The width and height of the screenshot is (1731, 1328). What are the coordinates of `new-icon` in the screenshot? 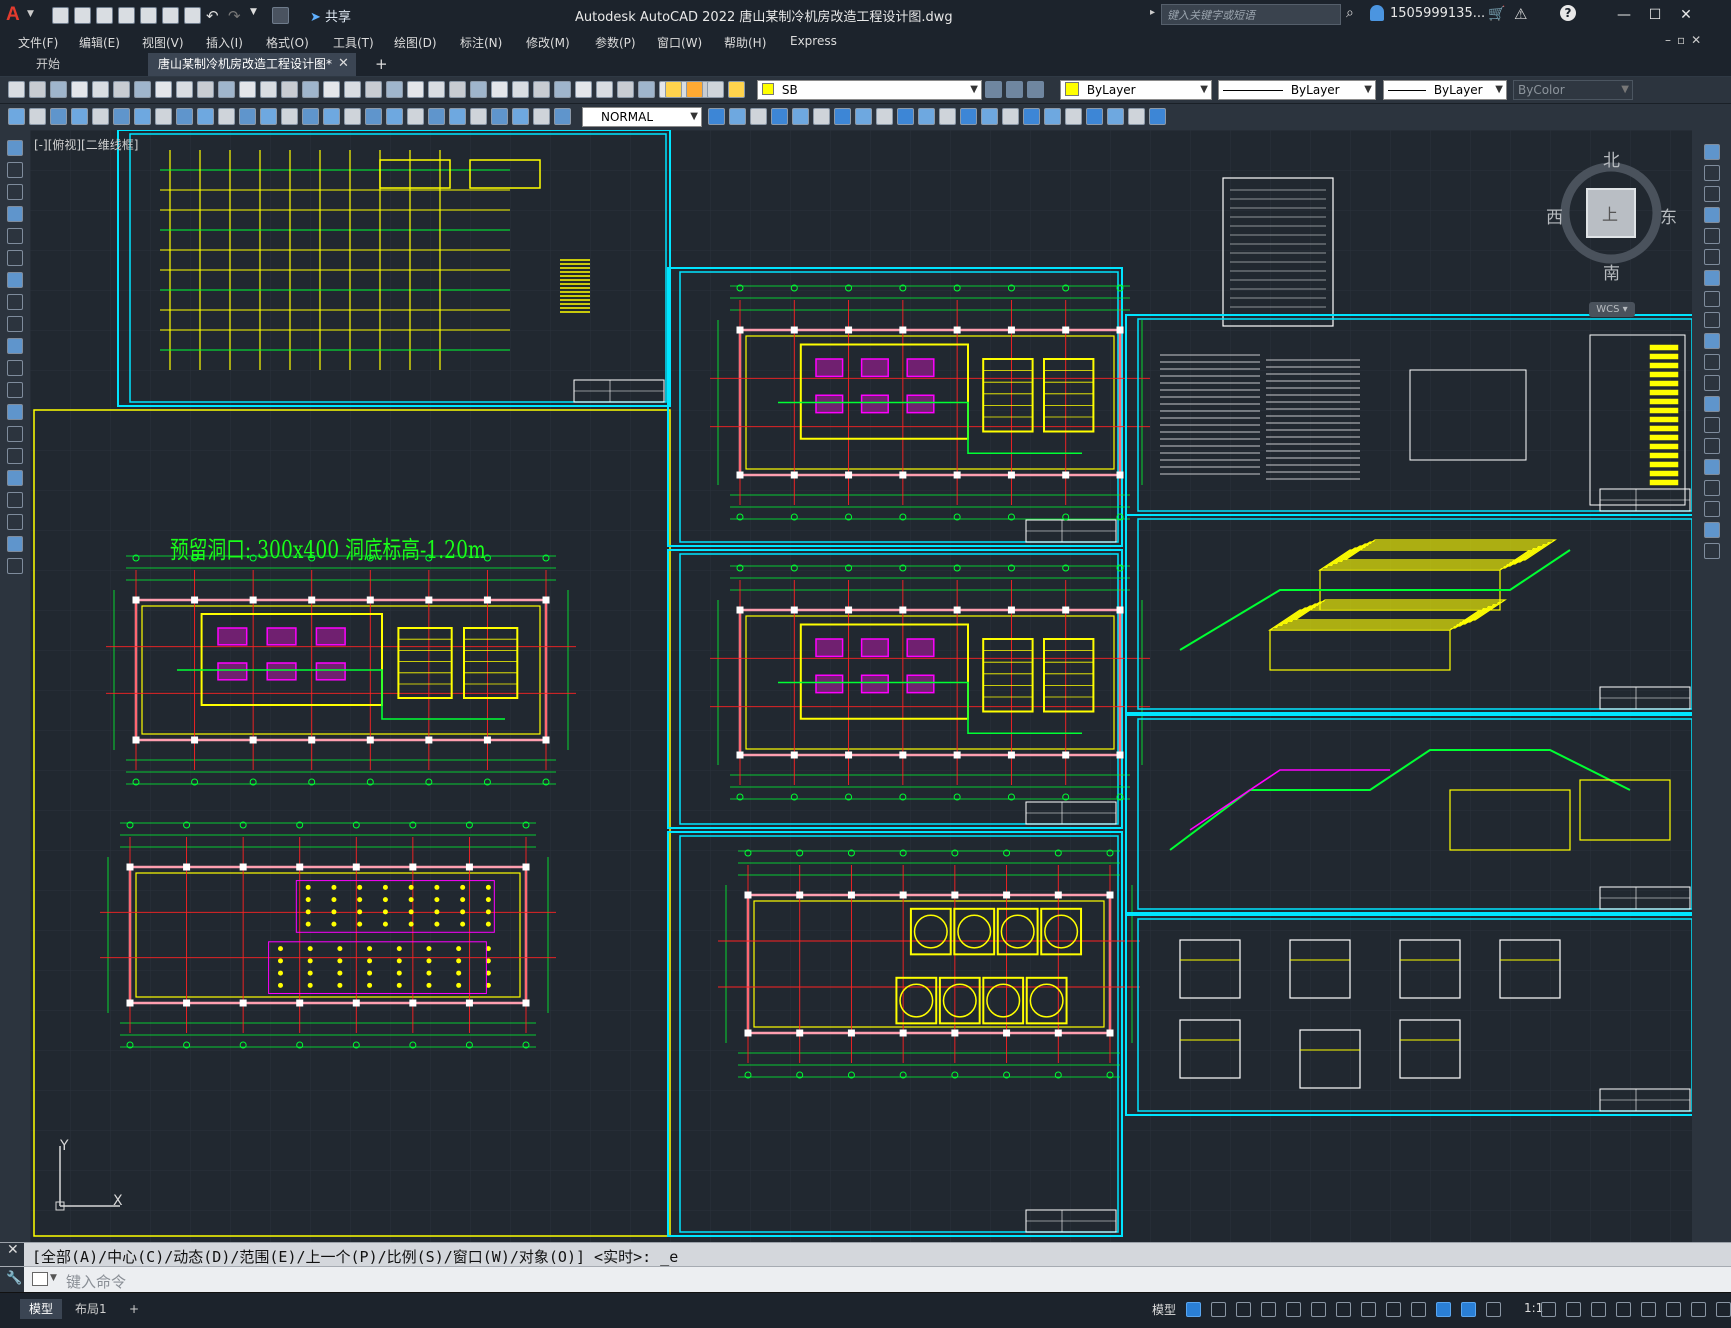 It's located at (60, 15).